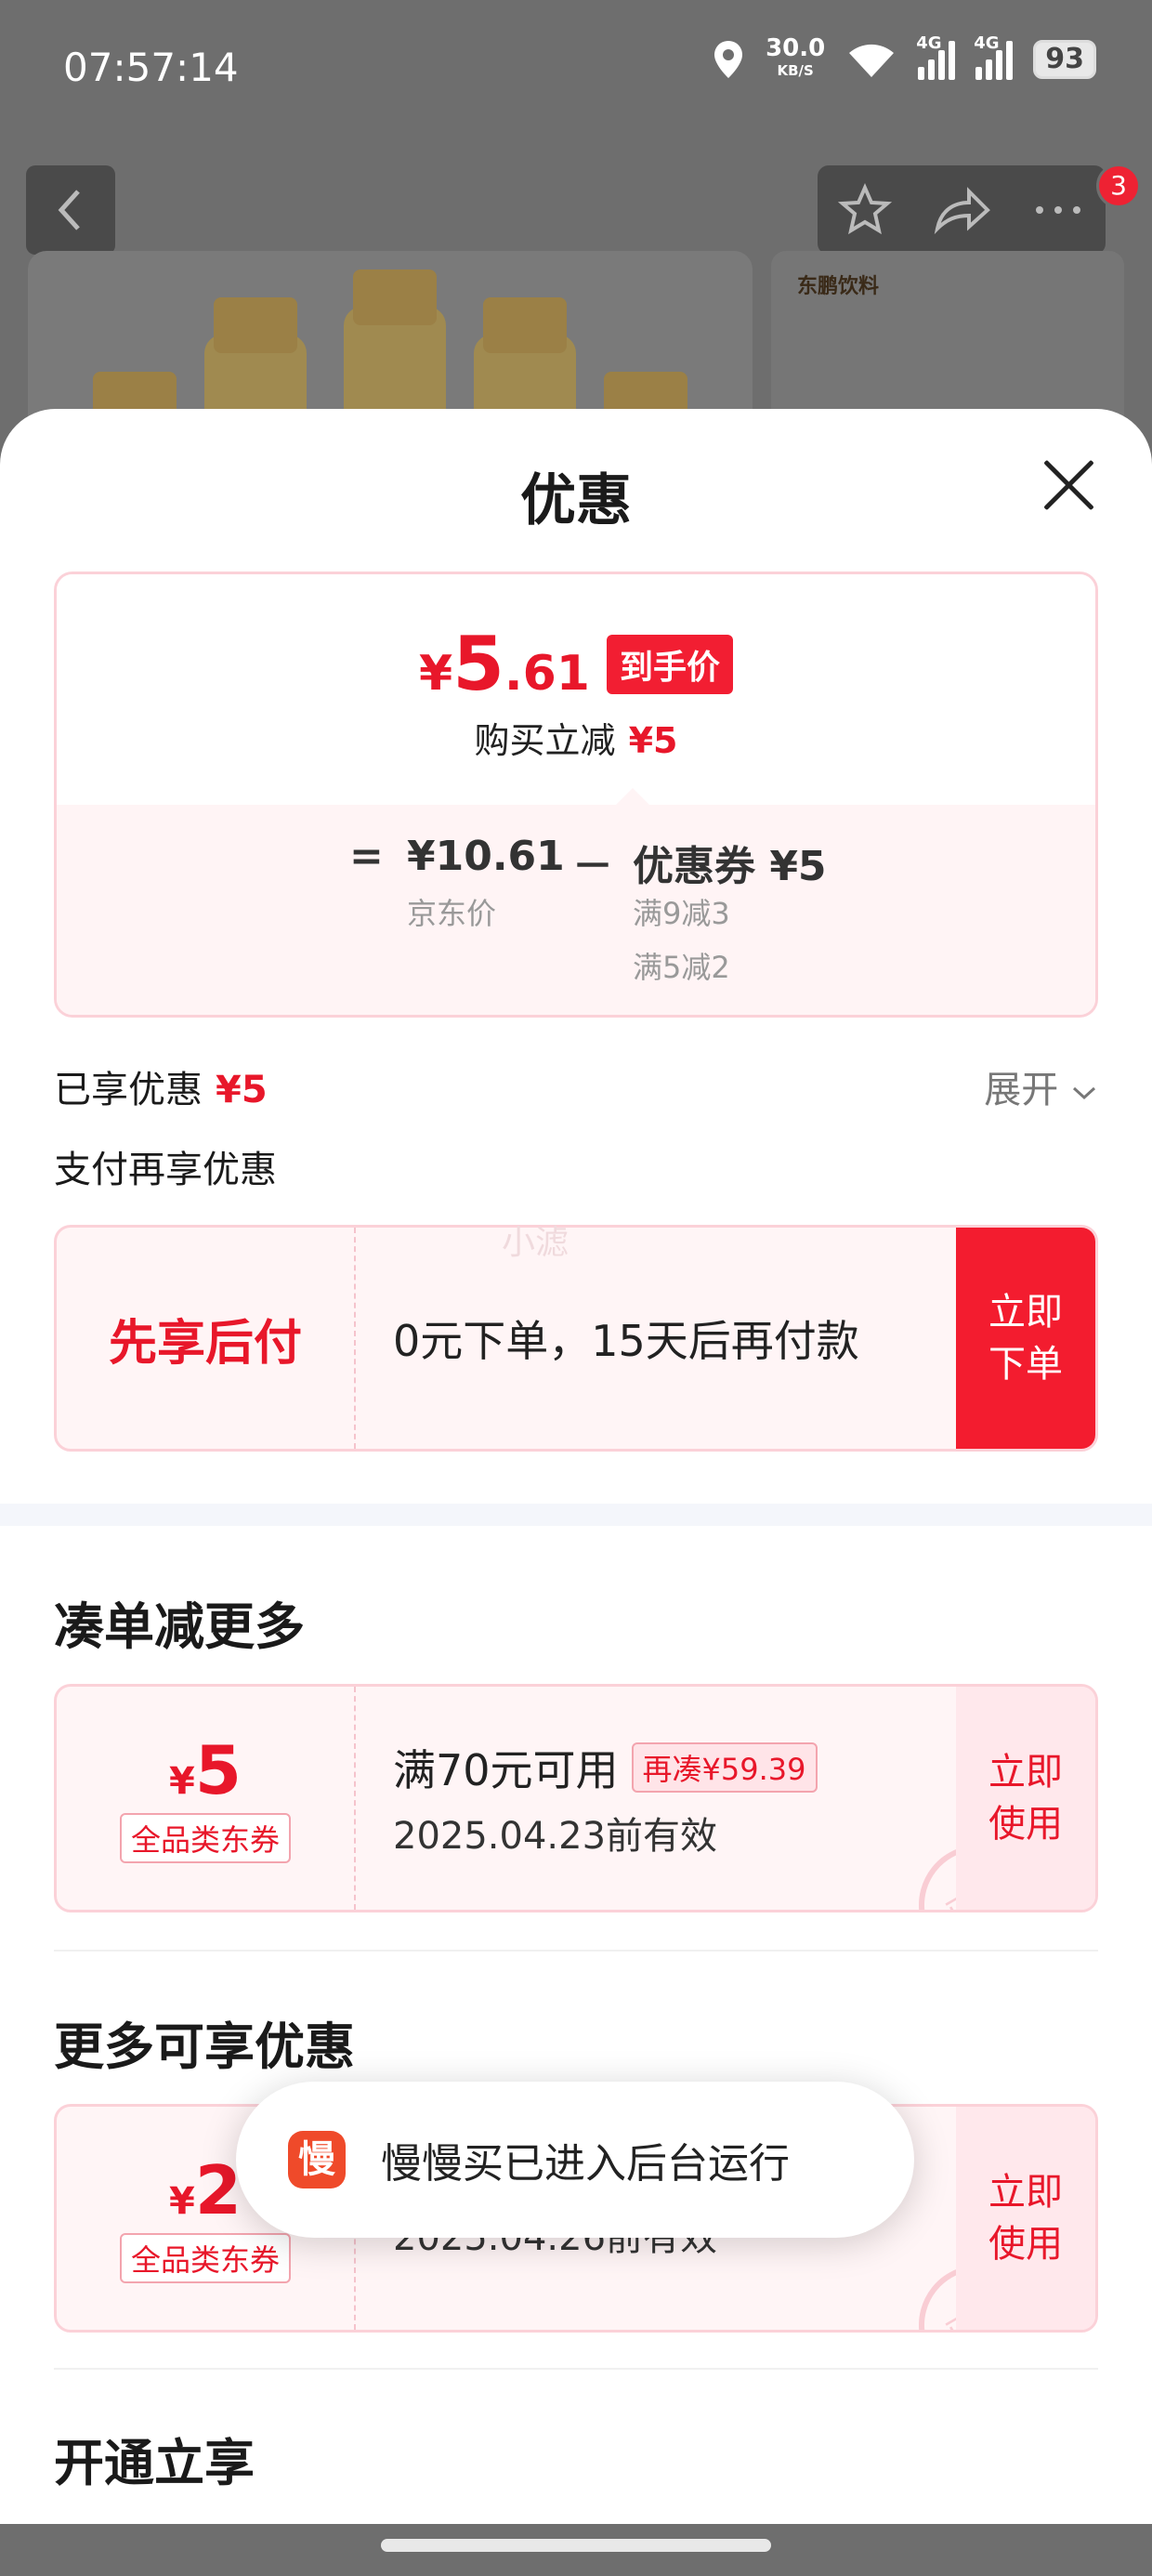 This screenshot has width=1152, height=2576. What do you see at coordinates (452, 913) in the screenshot?
I see `jd-price-label: 京东价` at bounding box center [452, 913].